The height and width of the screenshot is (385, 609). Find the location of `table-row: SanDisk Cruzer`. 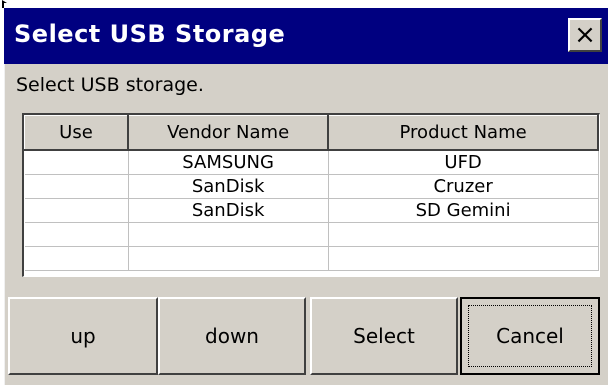

table-row: SanDisk Cruzer is located at coordinates (311, 186).